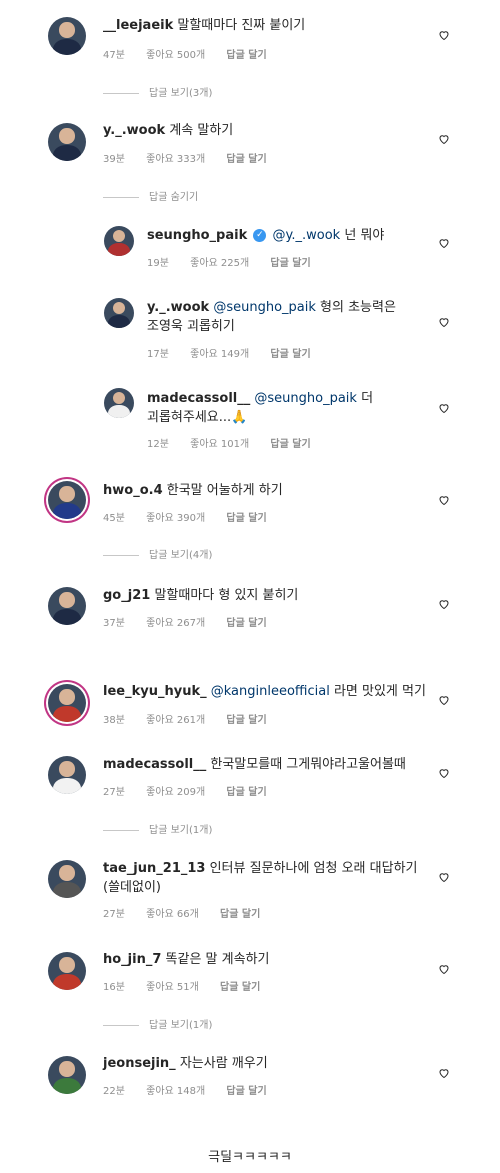  I want to click on comment-text: 형의 초능력은, so click(355, 307).